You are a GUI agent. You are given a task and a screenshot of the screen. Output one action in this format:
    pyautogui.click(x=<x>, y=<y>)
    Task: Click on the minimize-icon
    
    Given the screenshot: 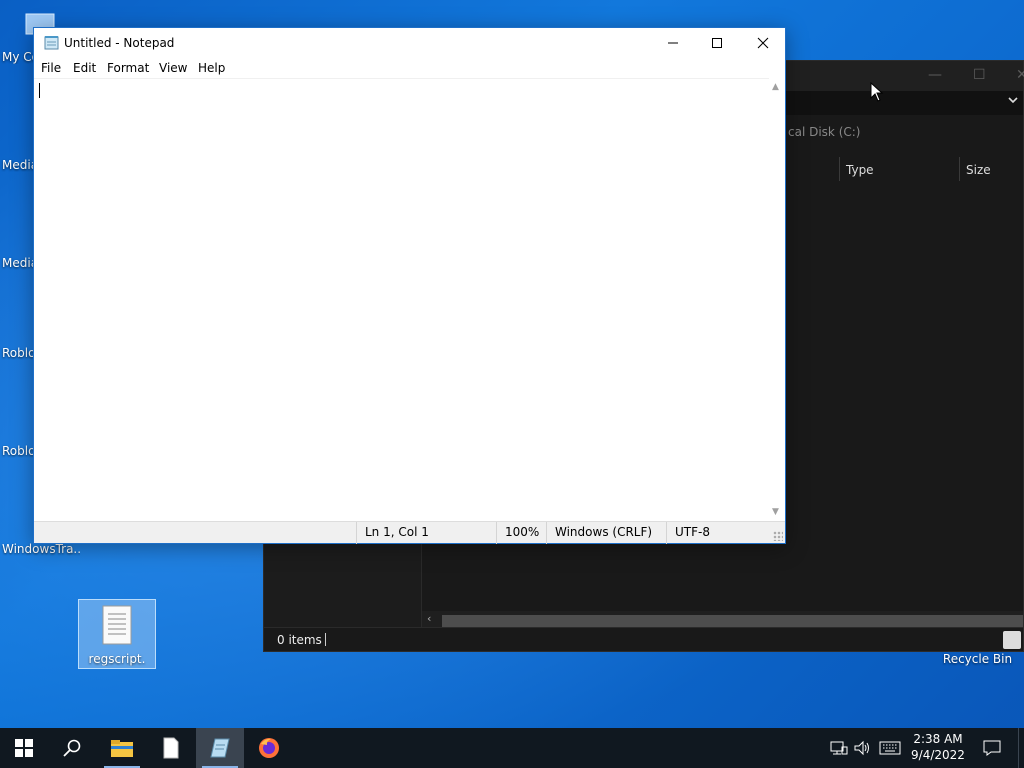 What is the action you would take?
    pyautogui.click(x=673, y=43)
    